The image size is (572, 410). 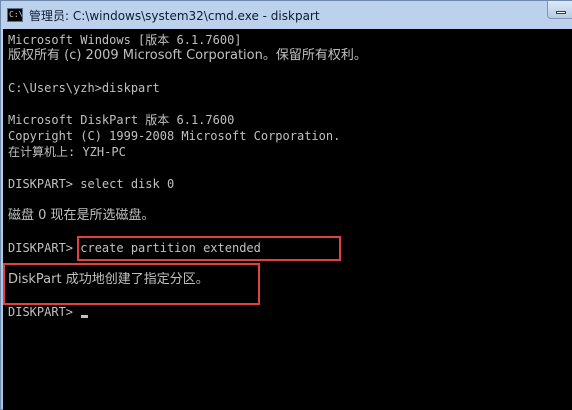 I want to click on prompt-line: DISKPART>, so click(x=290, y=312).